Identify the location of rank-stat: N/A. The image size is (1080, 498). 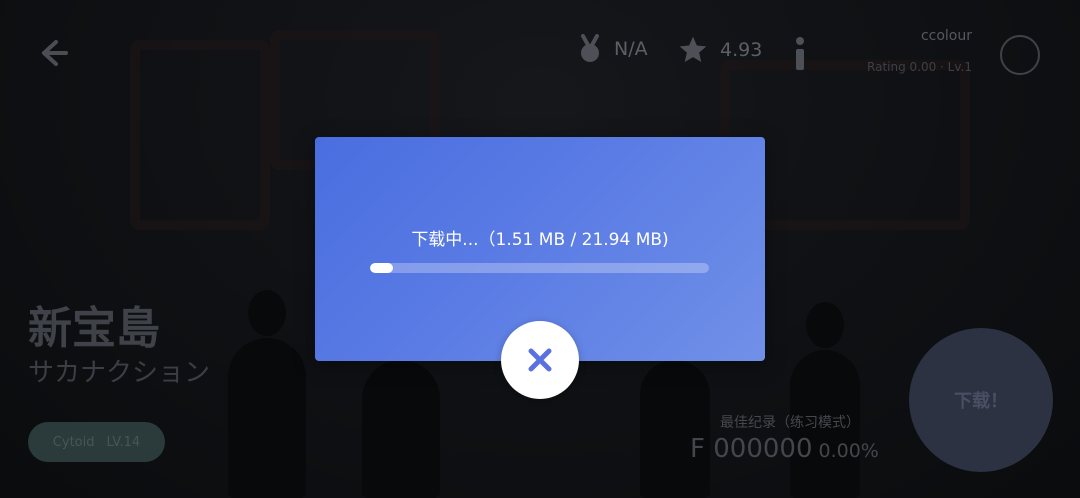
(612, 49).